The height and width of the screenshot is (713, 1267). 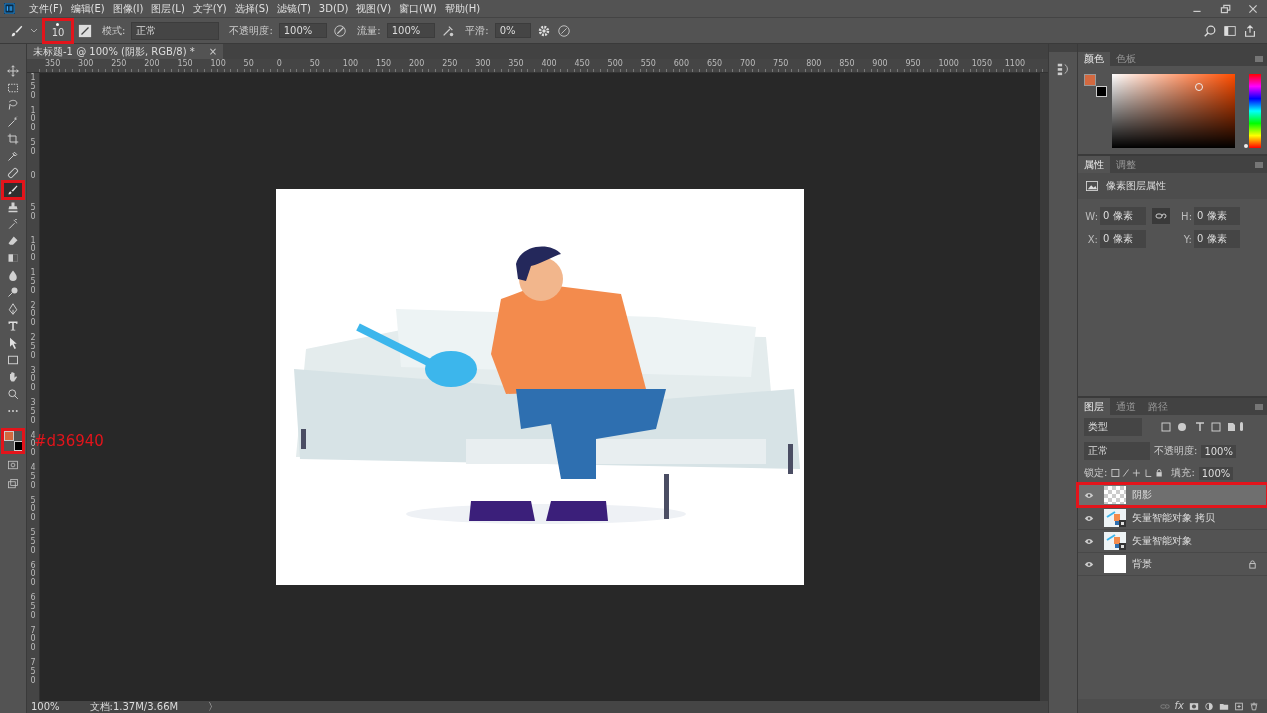 I want to click on blend-mode-dropdown: 正常, so click(x=1117, y=451).